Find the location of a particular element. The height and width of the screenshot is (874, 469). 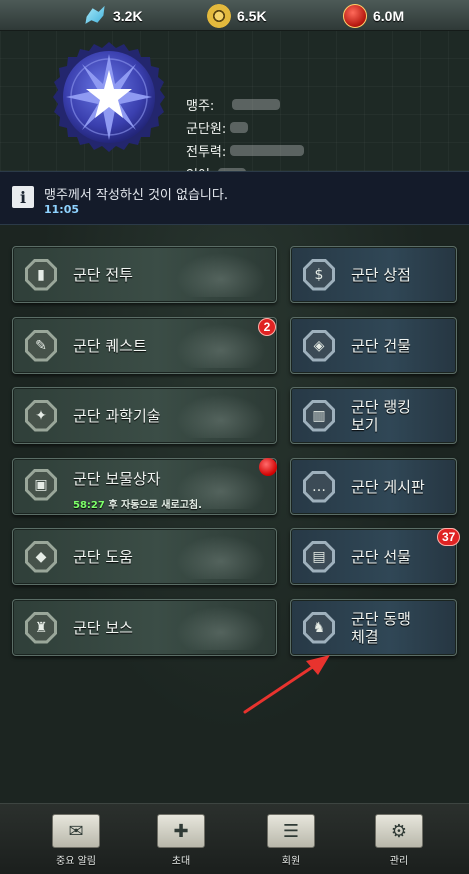

resource-power: 6.0M is located at coordinates (373, 15).